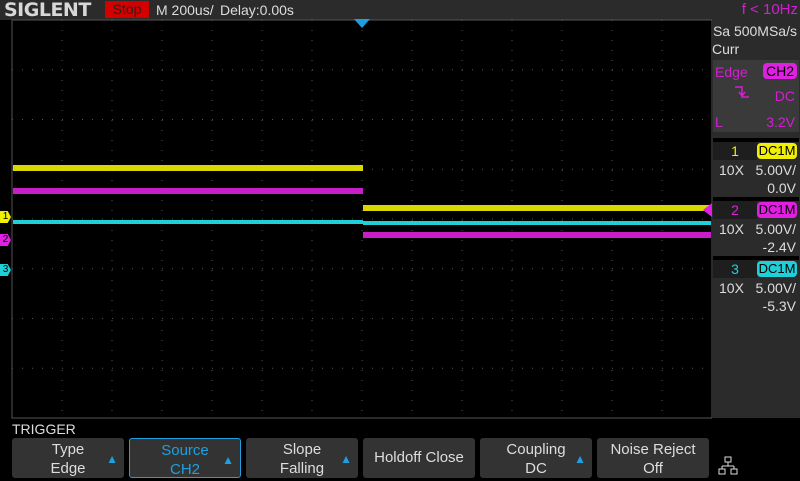 The width and height of the screenshot is (800, 481). What do you see at coordinates (362, 23) in the screenshot?
I see `trigger-position-marker` at bounding box center [362, 23].